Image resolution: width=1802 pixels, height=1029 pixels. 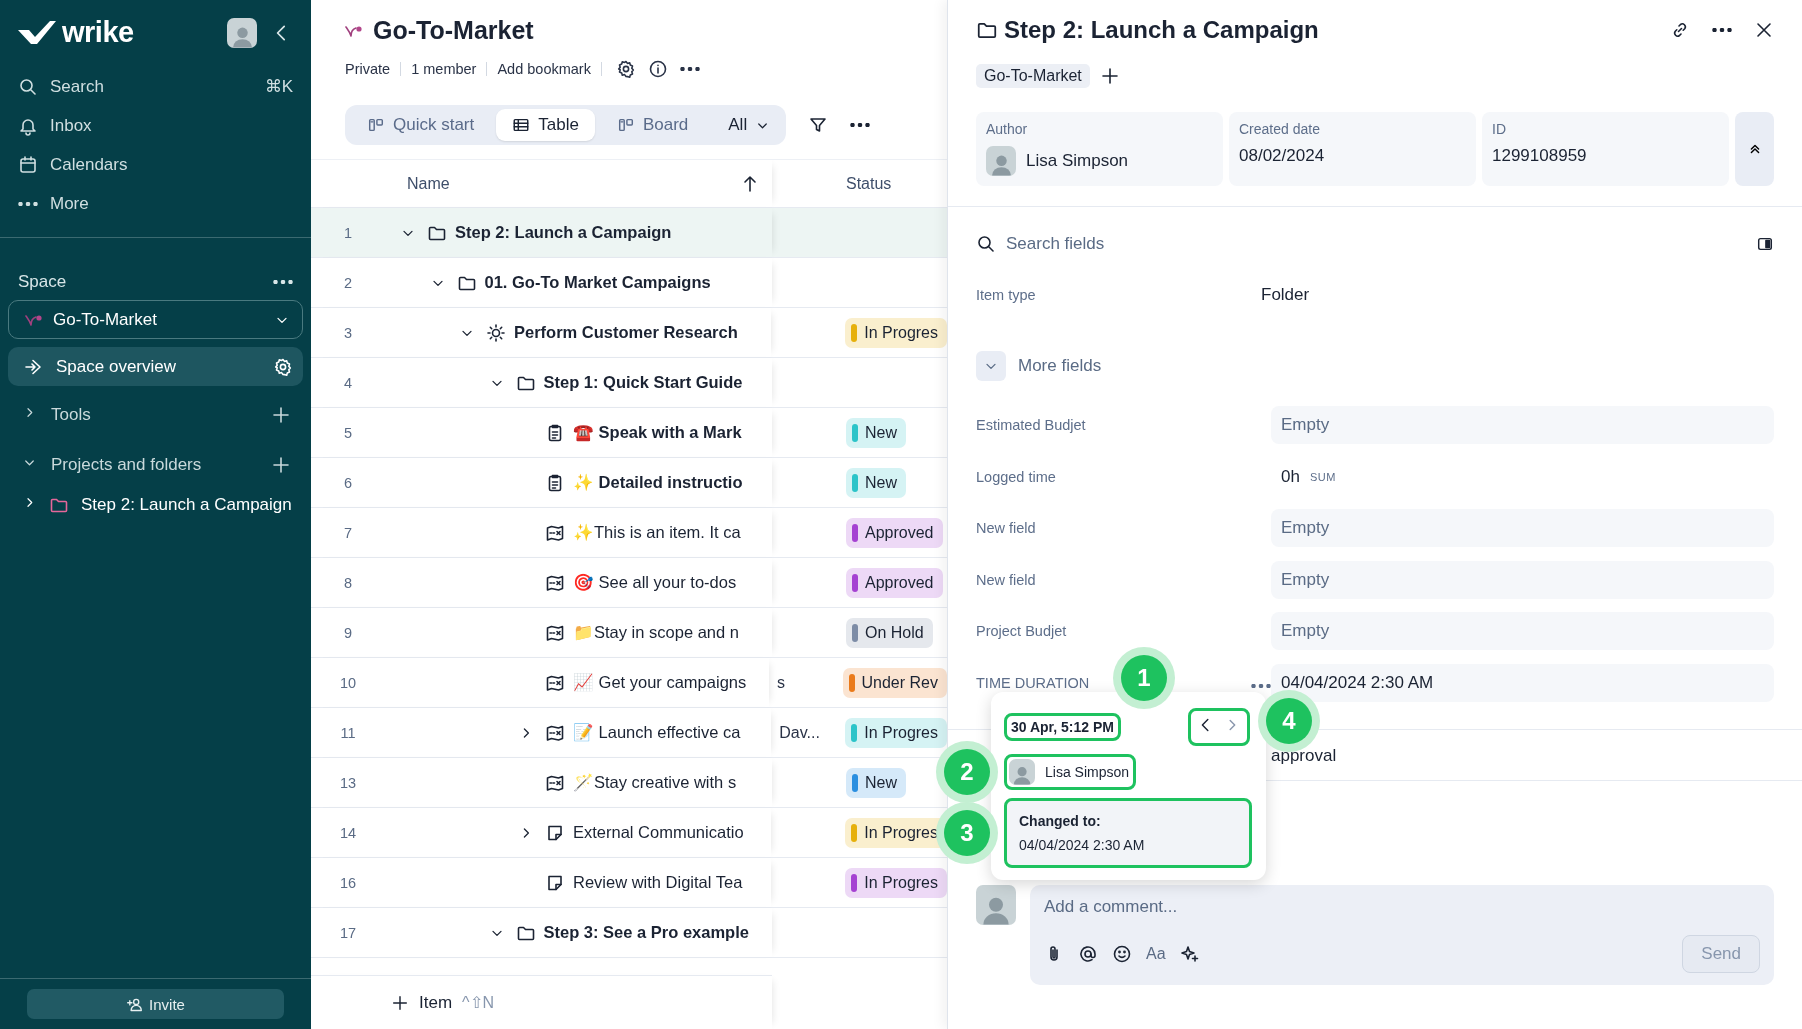 What do you see at coordinates (1765, 244) in the screenshot?
I see `panel-toggle-icon` at bounding box center [1765, 244].